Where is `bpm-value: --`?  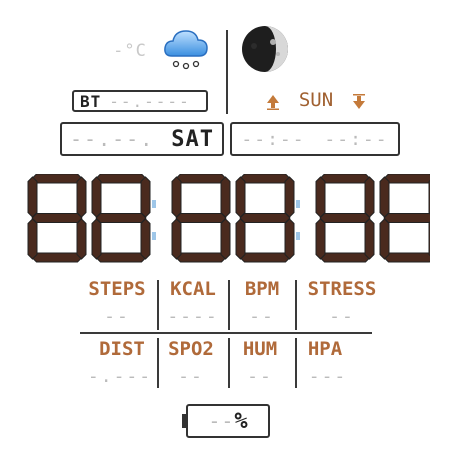
bpm-value: -- is located at coordinates (262, 316).